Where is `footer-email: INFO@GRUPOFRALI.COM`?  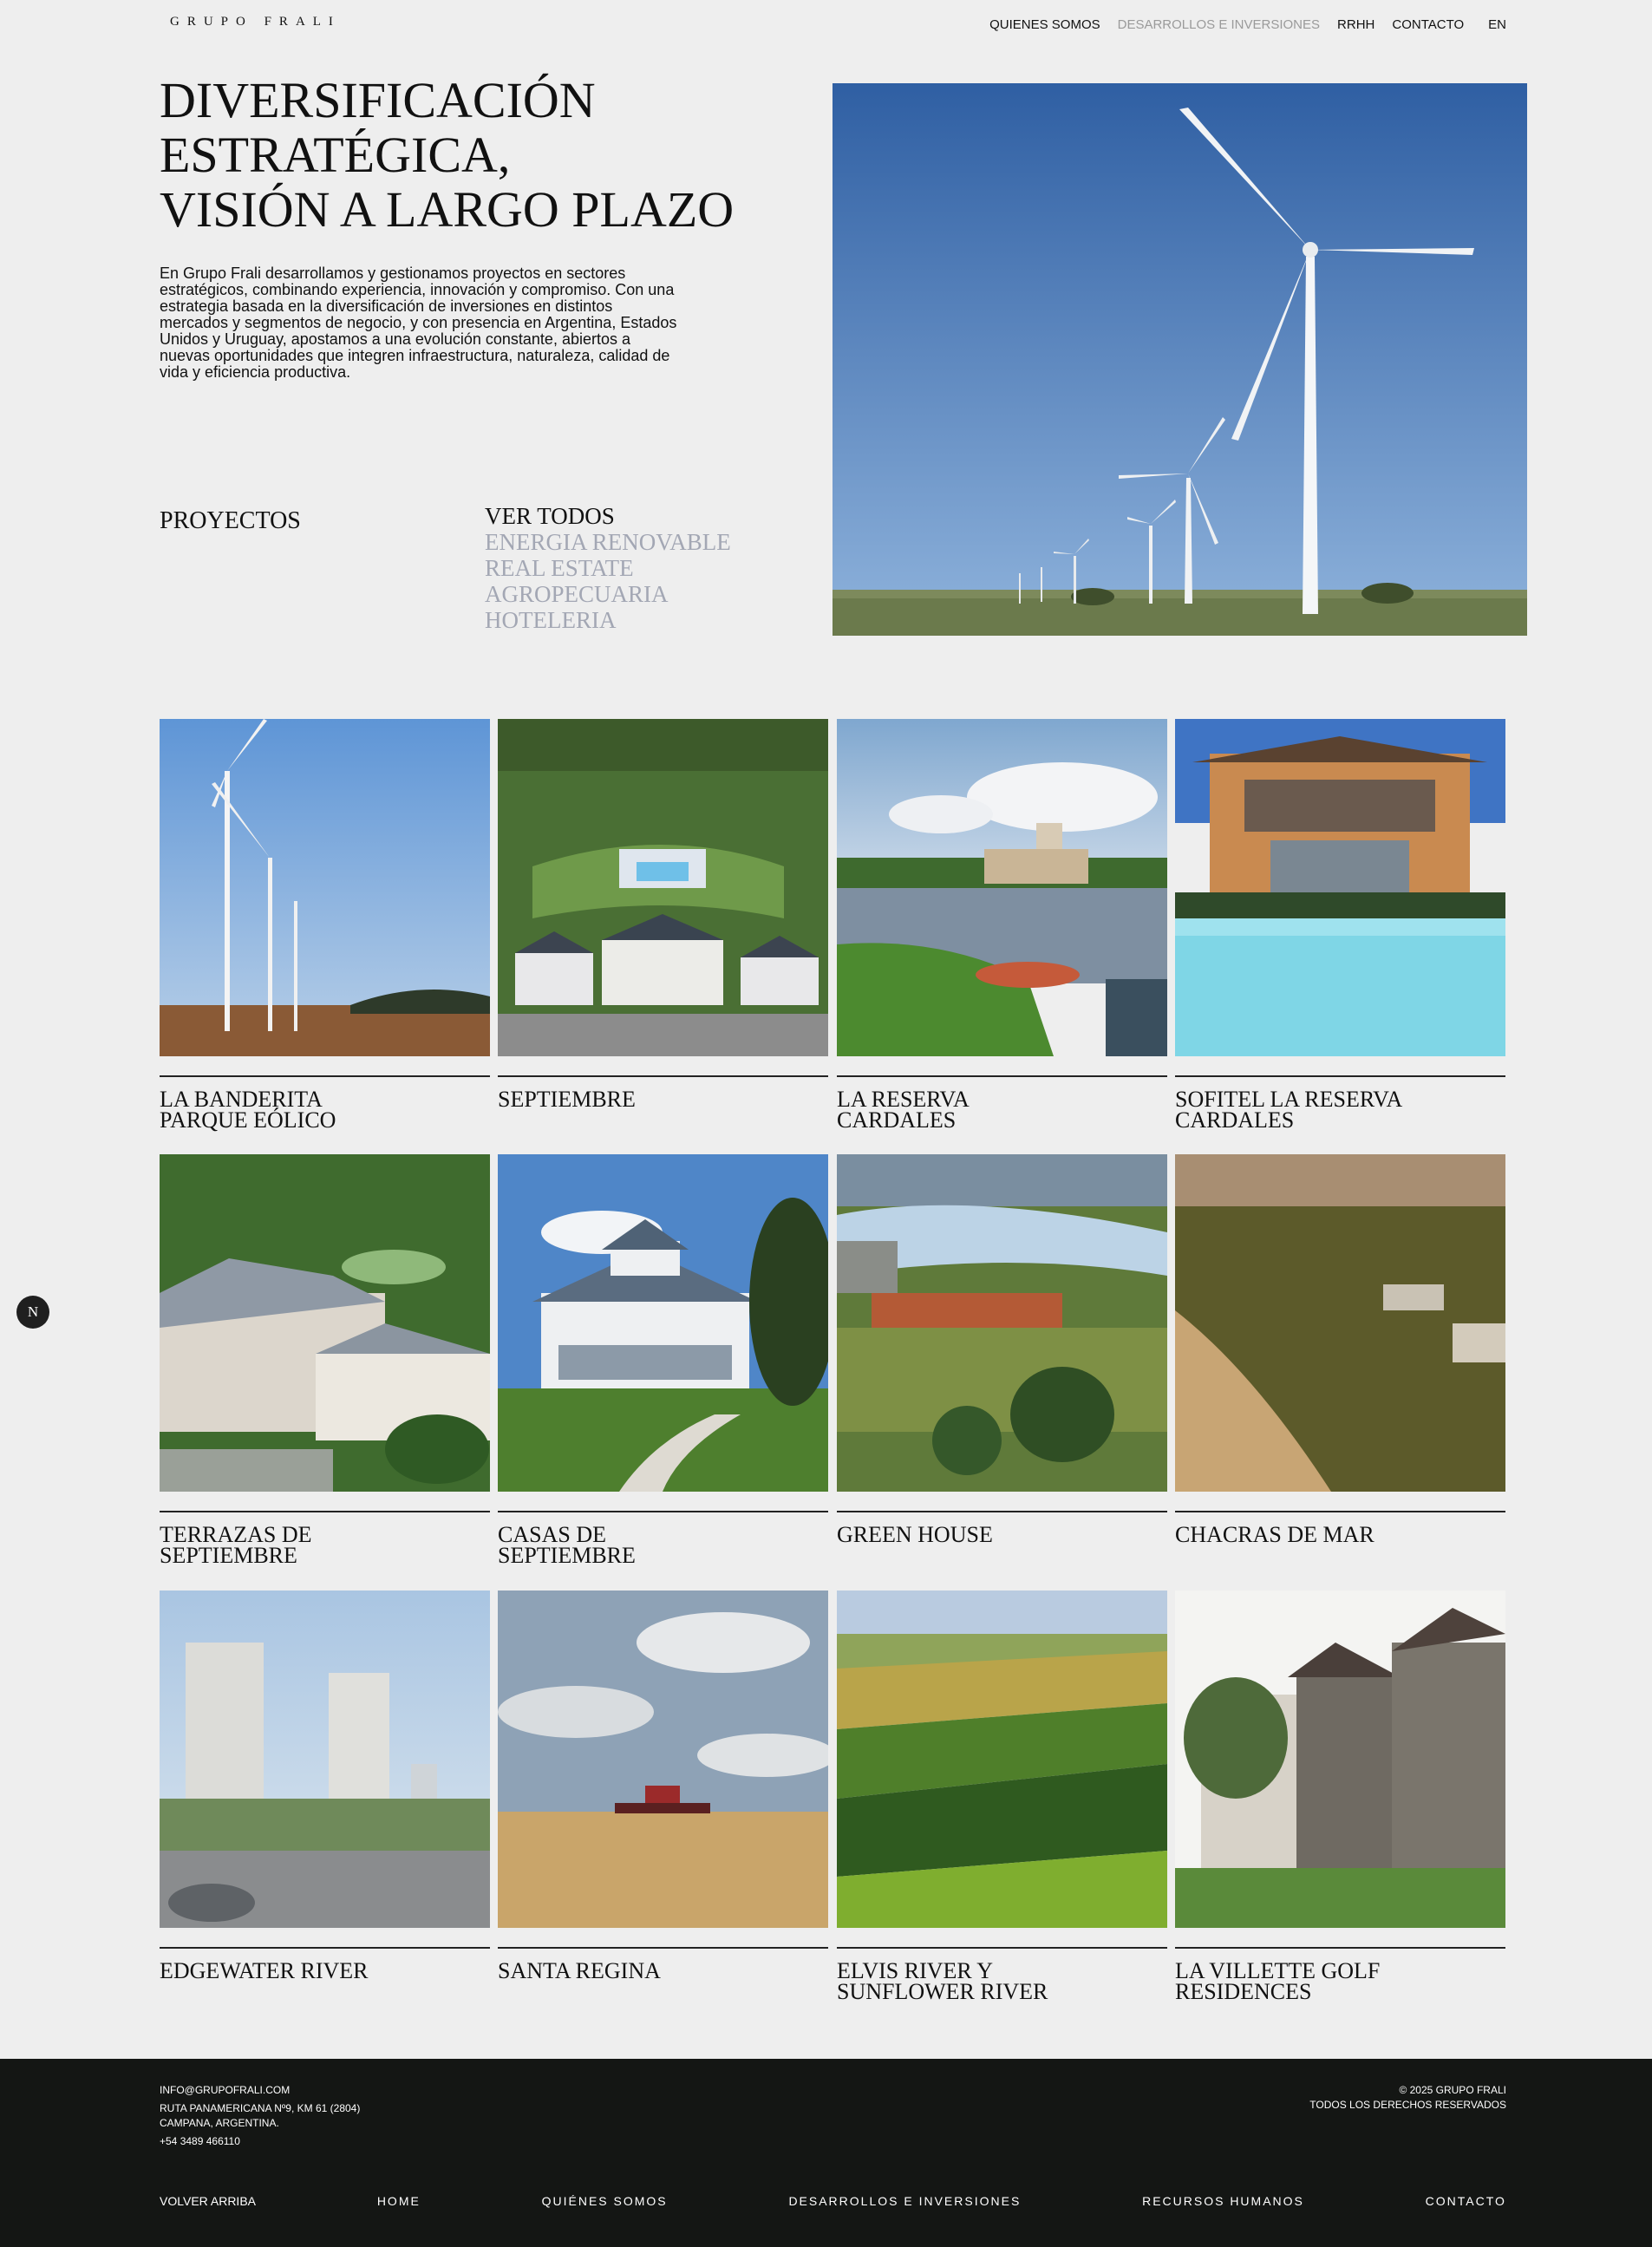
footer-email: INFO@GRUPOFRALI.COM is located at coordinates (260, 2090).